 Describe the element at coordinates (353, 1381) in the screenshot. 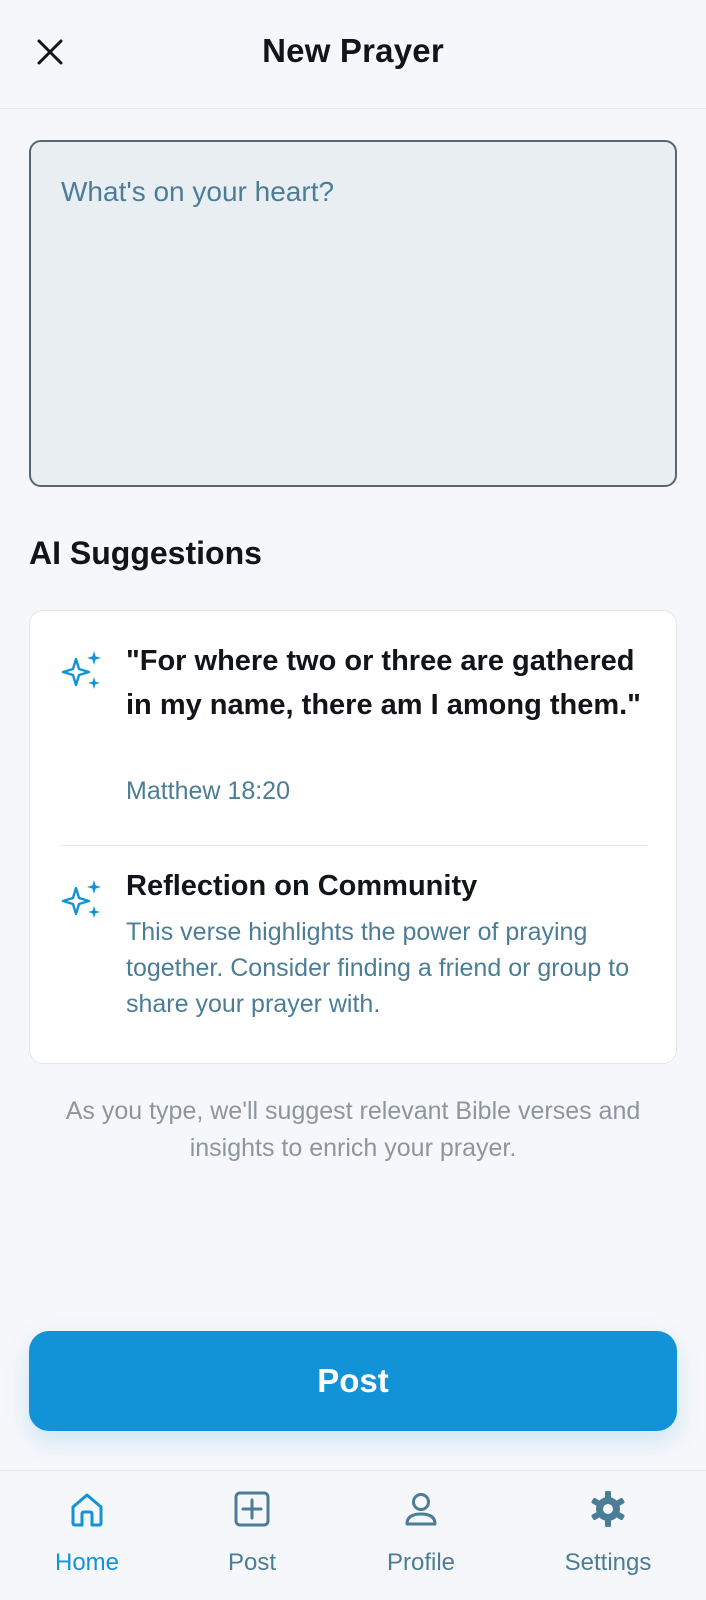

I see `post-button: Post` at that location.